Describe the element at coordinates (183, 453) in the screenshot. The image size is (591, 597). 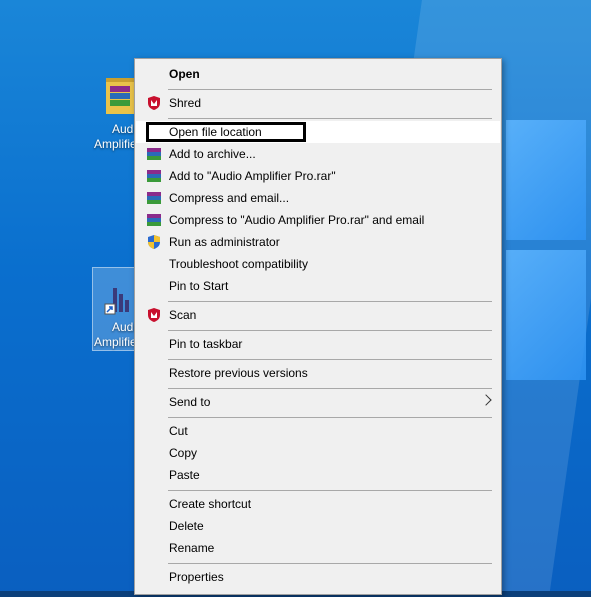
I see `menu-item-label: Copy` at that location.